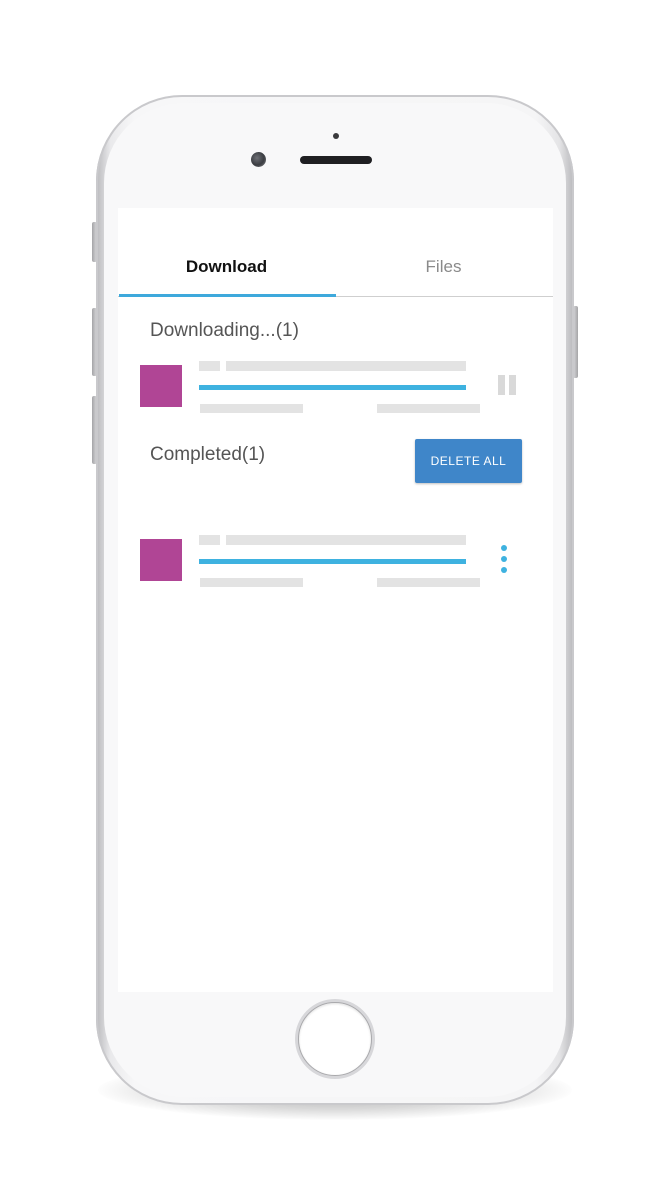 Image resolution: width=656 pixels, height=1187 pixels. I want to click on download-progress-fill, so click(332, 387).